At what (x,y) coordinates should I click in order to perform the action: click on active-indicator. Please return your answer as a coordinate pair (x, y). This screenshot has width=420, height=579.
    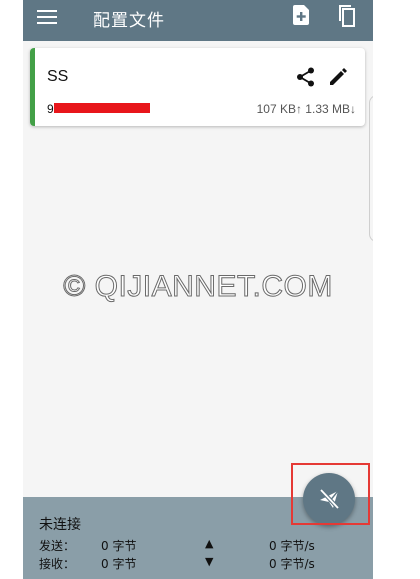
    Looking at the image, I should click on (32, 87).